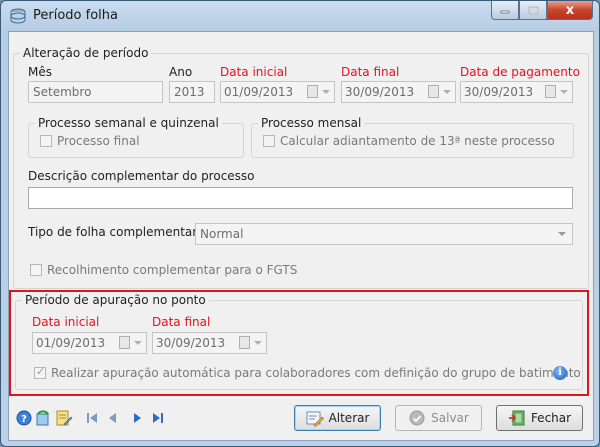 This screenshot has height=447, width=600. What do you see at coordinates (98, 141) in the screenshot?
I see `processo-final-label: Processo final` at bounding box center [98, 141].